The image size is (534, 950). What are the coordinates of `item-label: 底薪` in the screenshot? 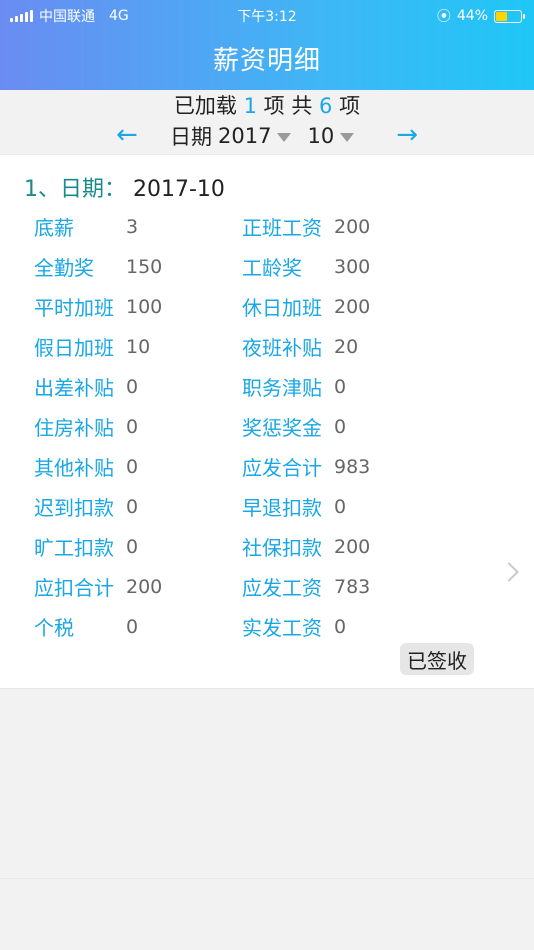 It's located at (54, 228).